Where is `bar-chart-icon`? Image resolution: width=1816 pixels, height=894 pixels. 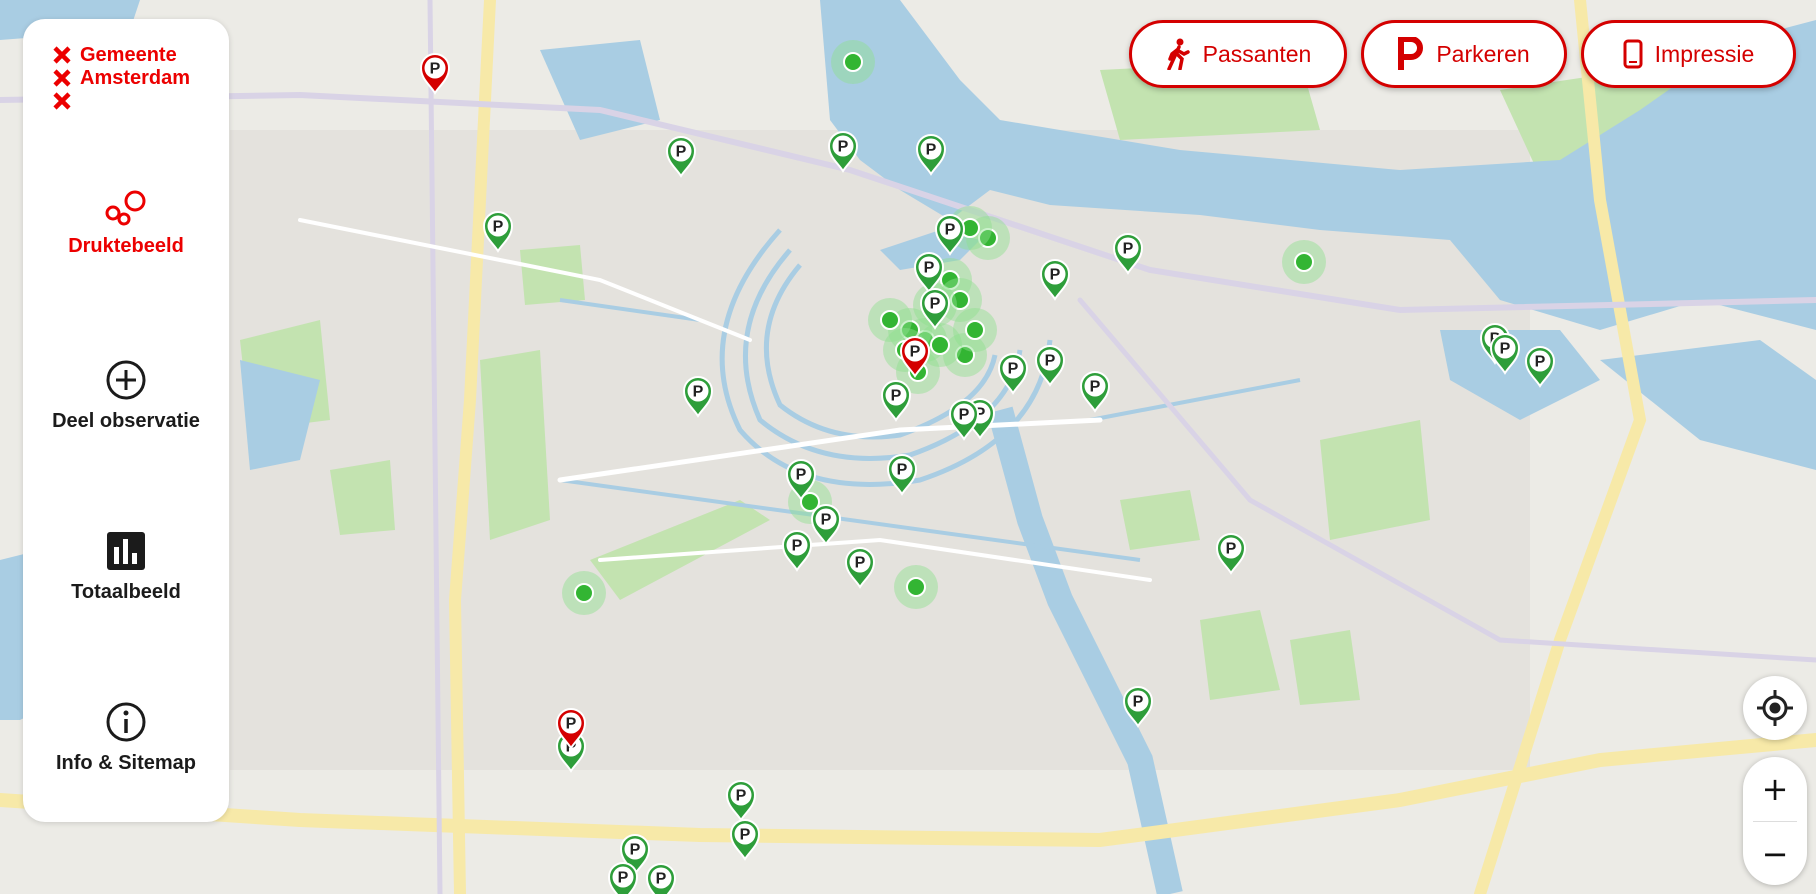
bar-chart-icon is located at coordinates (126, 551).